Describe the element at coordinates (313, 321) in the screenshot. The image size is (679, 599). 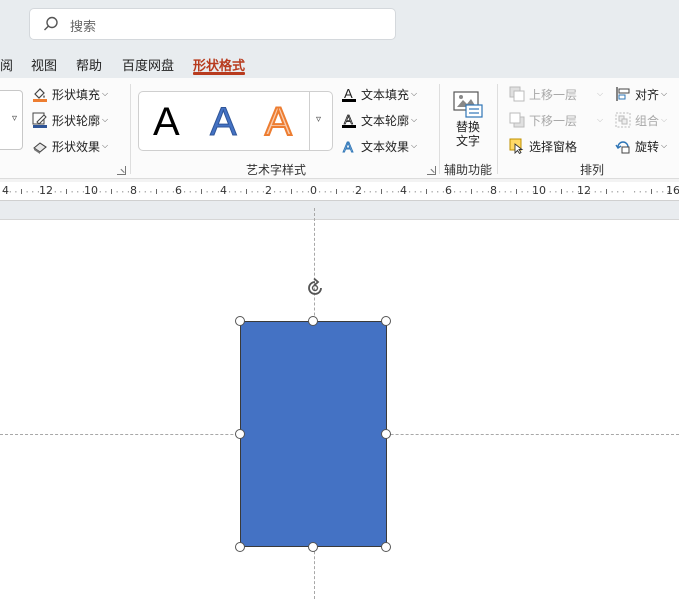
I see `resize-handle-top` at that location.